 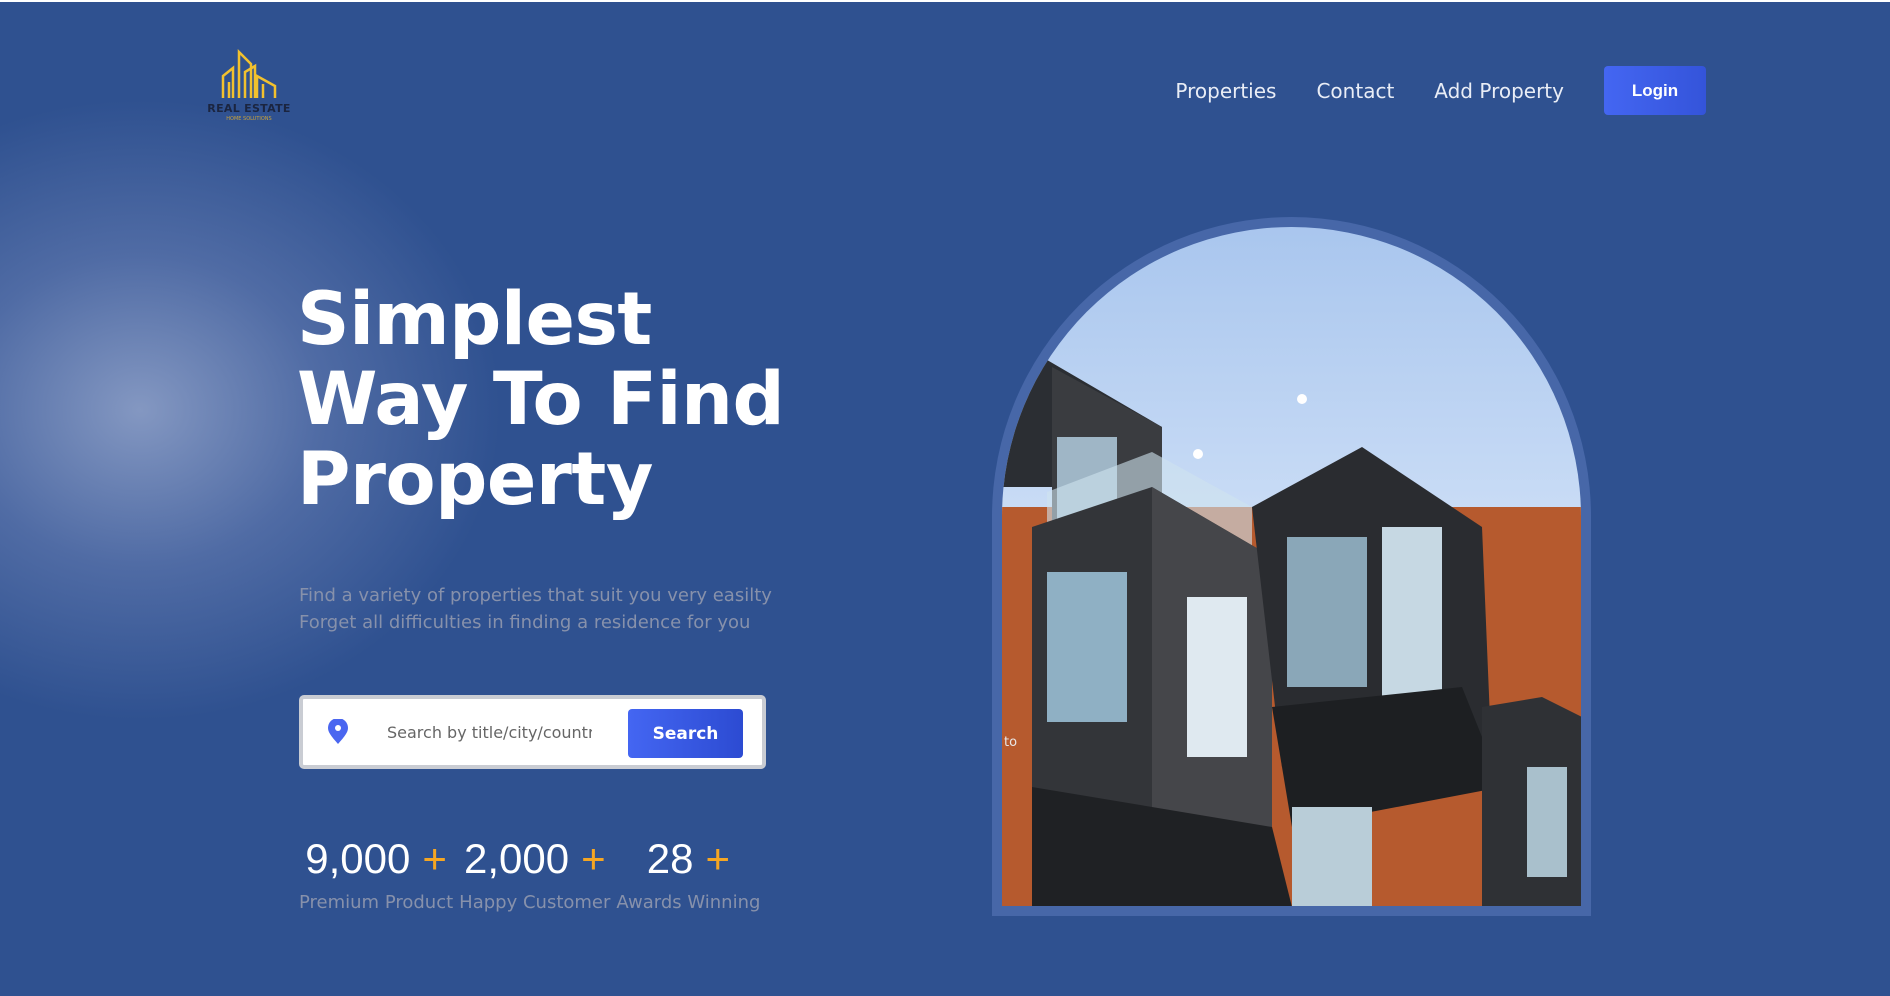 What do you see at coordinates (1499, 91) in the screenshot?
I see `nav-add-property: Add Property` at bounding box center [1499, 91].